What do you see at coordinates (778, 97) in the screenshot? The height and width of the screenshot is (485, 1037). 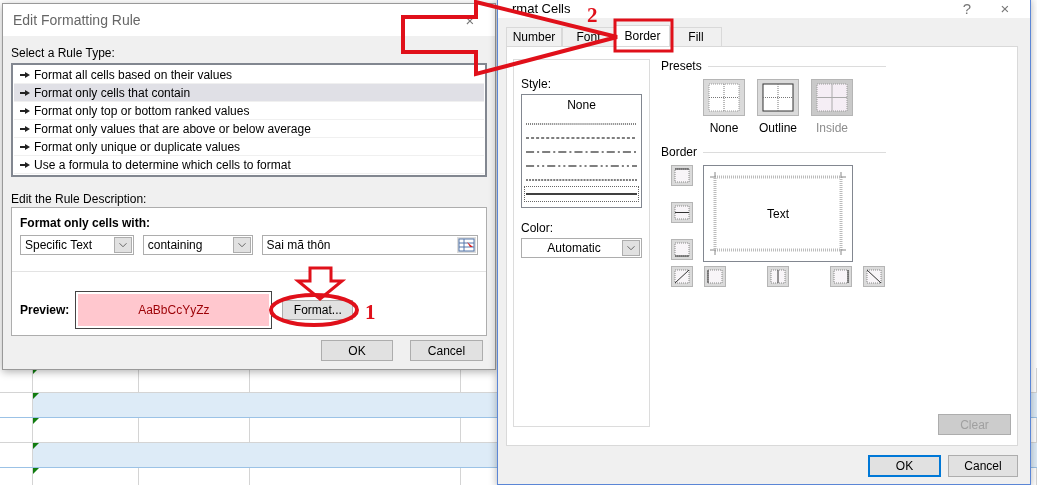 I see `preset-outline-icon` at bounding box center [778, 97].